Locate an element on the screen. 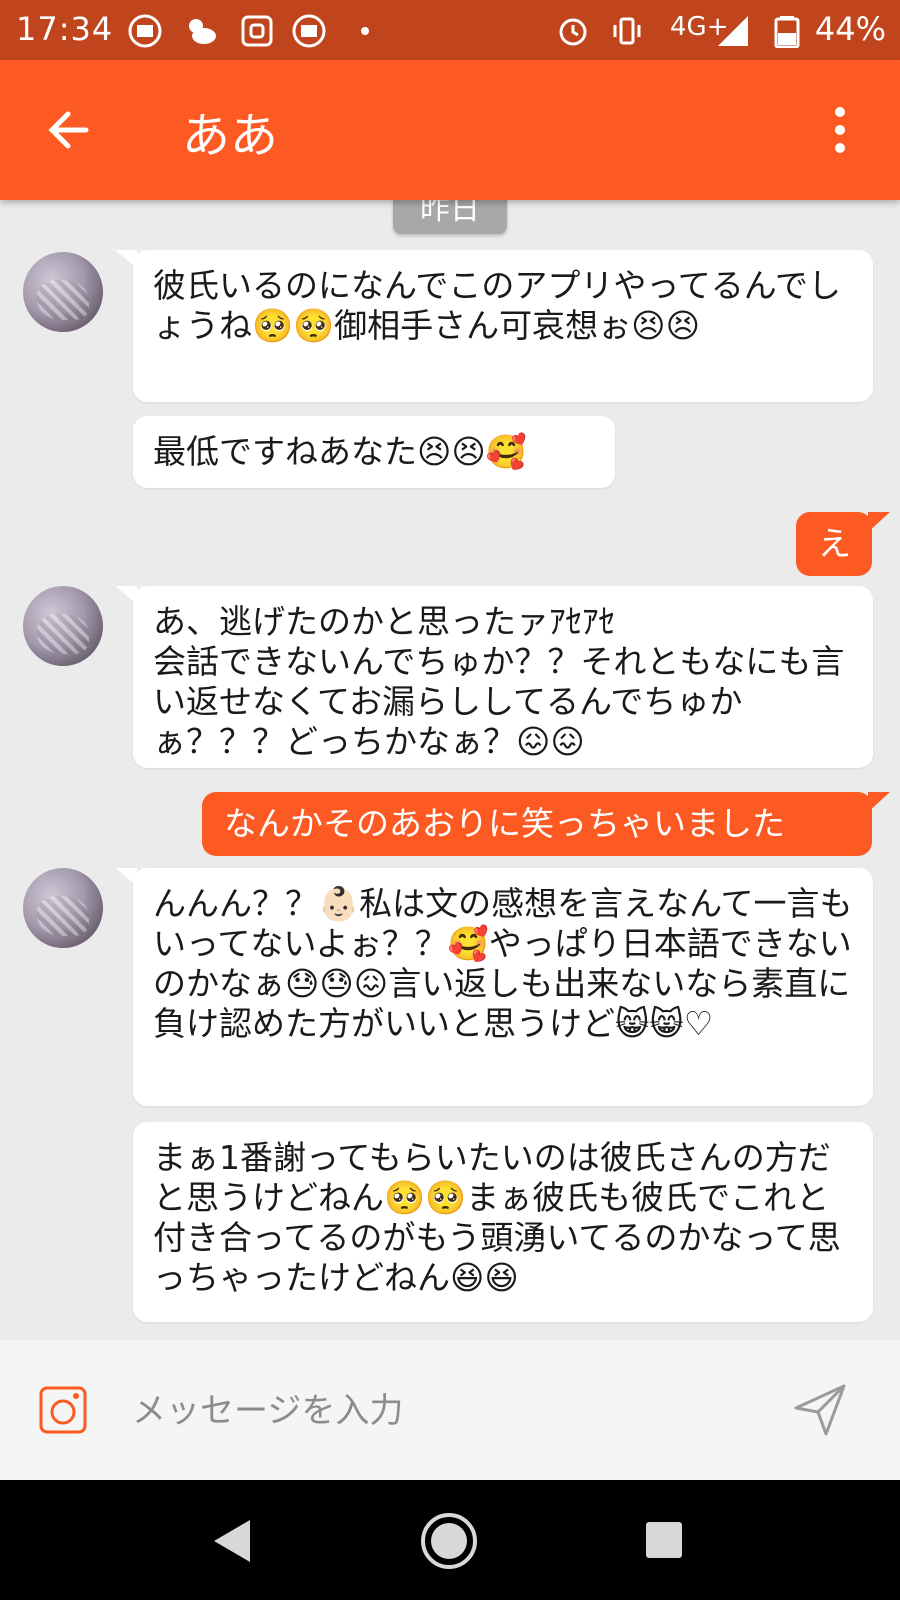  d-app-icon is located at coordinates (257, 31).